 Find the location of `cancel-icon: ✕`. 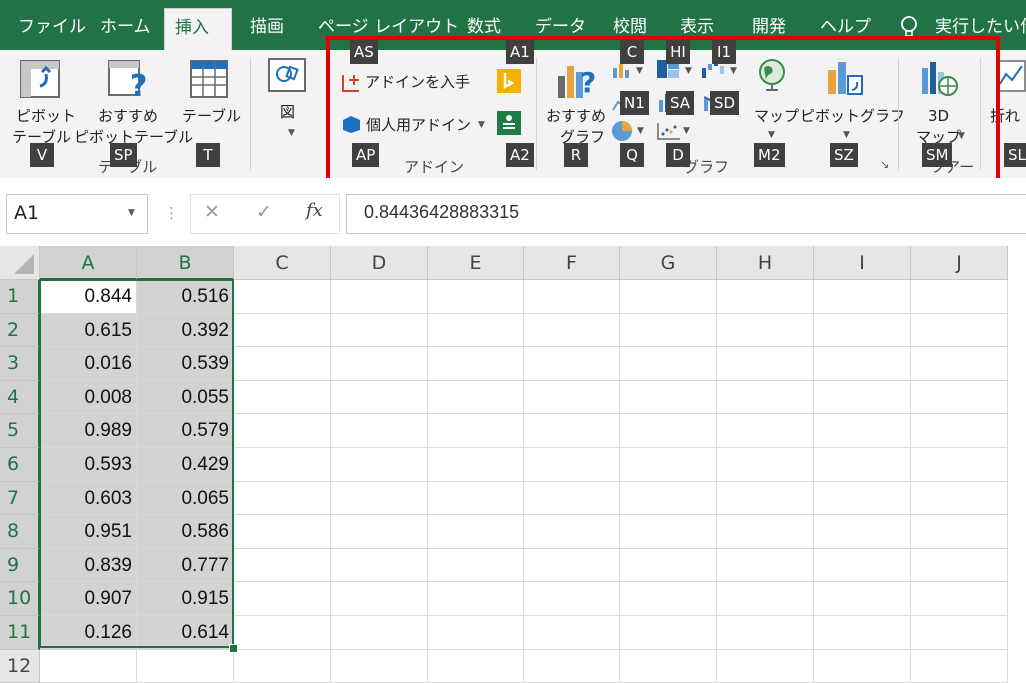

cancel-icon: ✕ is located at coordinates (212, 212).